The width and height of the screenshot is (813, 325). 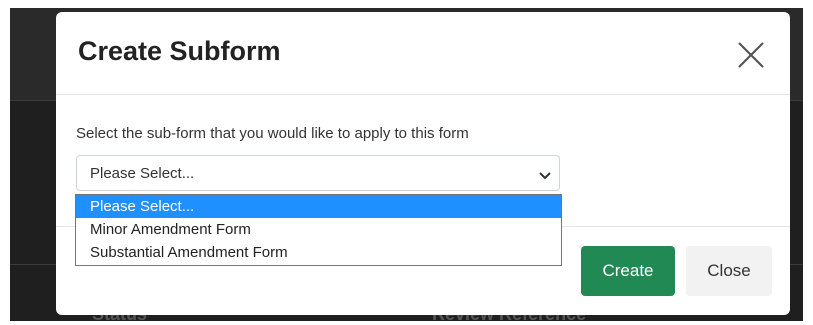 I want to click on dropdown-option-minor-amendment: Minor Amendment Form, so click(x=318, y=229).